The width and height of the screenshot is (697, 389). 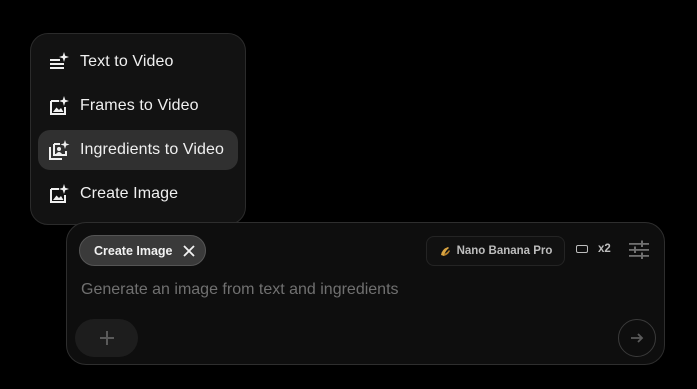 I want to click on mode-chip-label: Create Image, so click(x=133, y=250).